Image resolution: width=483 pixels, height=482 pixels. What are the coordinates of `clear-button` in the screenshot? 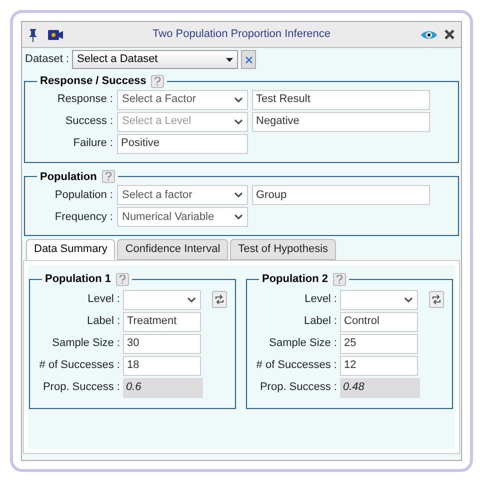 It's located at (248, 59).